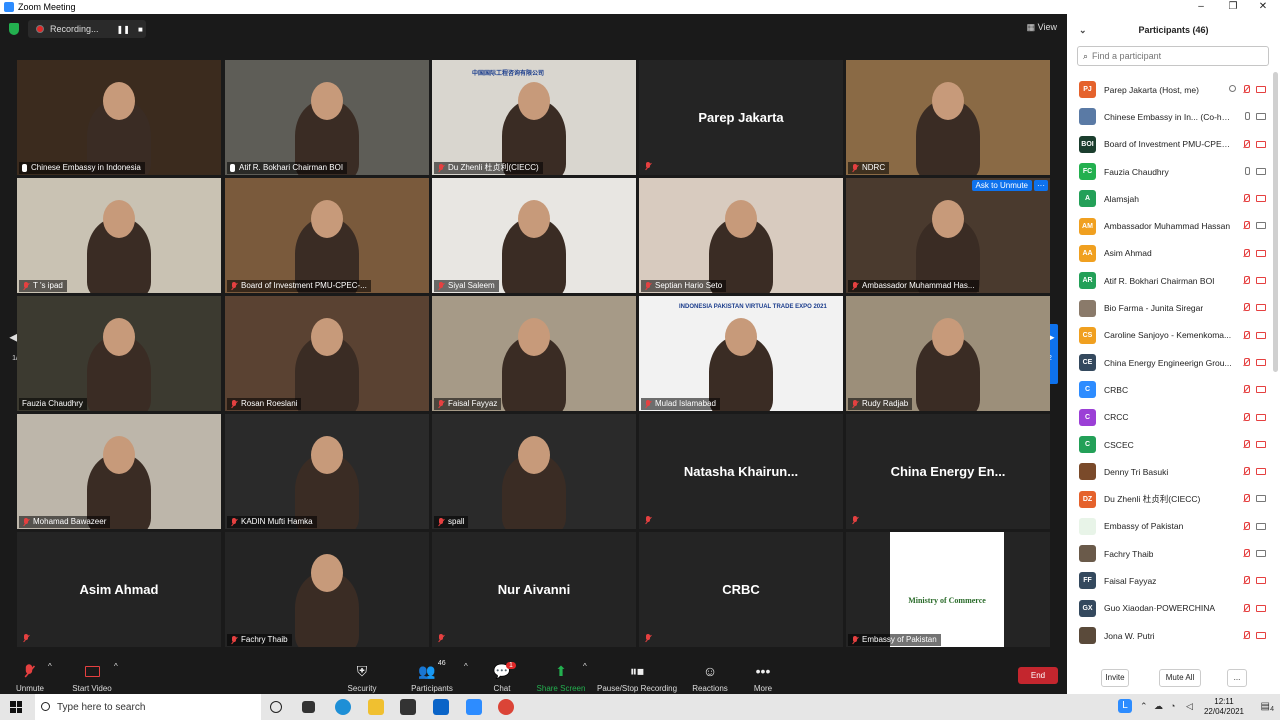  Describe the element at coordinates (119, 353) in the screenshot. I see `video-tile: Fauzia Chaudhry` at that location.